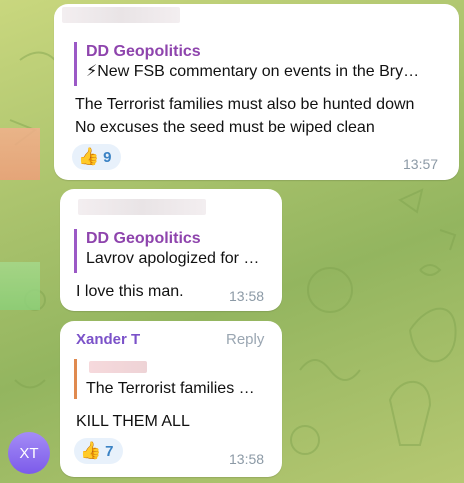  What do you see at coordinates (421, 164) in the screenshot?
I see `message-time: 13:57` at bounding box center [421, 164].